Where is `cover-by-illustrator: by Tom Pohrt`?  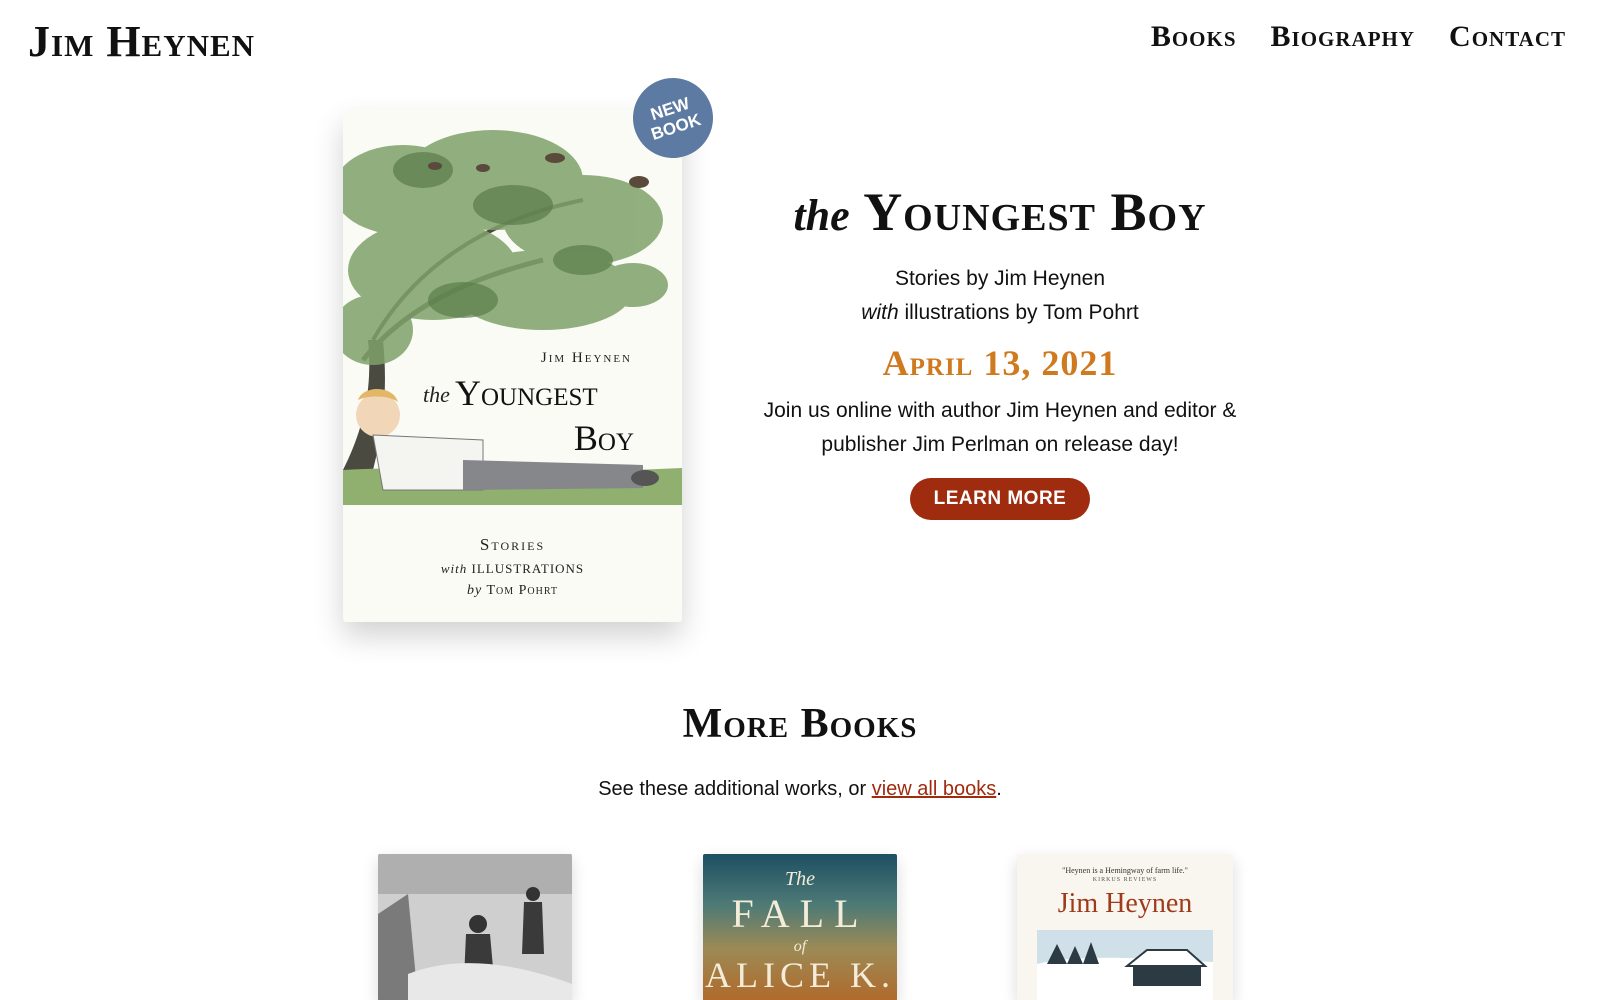
cover-by-illustrator: by Tom Pohrt is located at coordinates (512, 591).